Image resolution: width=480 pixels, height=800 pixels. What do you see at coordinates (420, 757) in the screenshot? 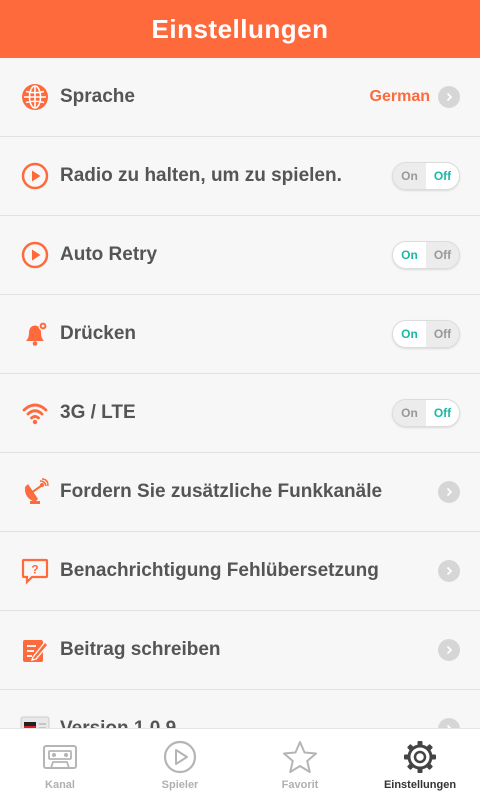
I see `gear-icon` at bounding box center [420, 757].